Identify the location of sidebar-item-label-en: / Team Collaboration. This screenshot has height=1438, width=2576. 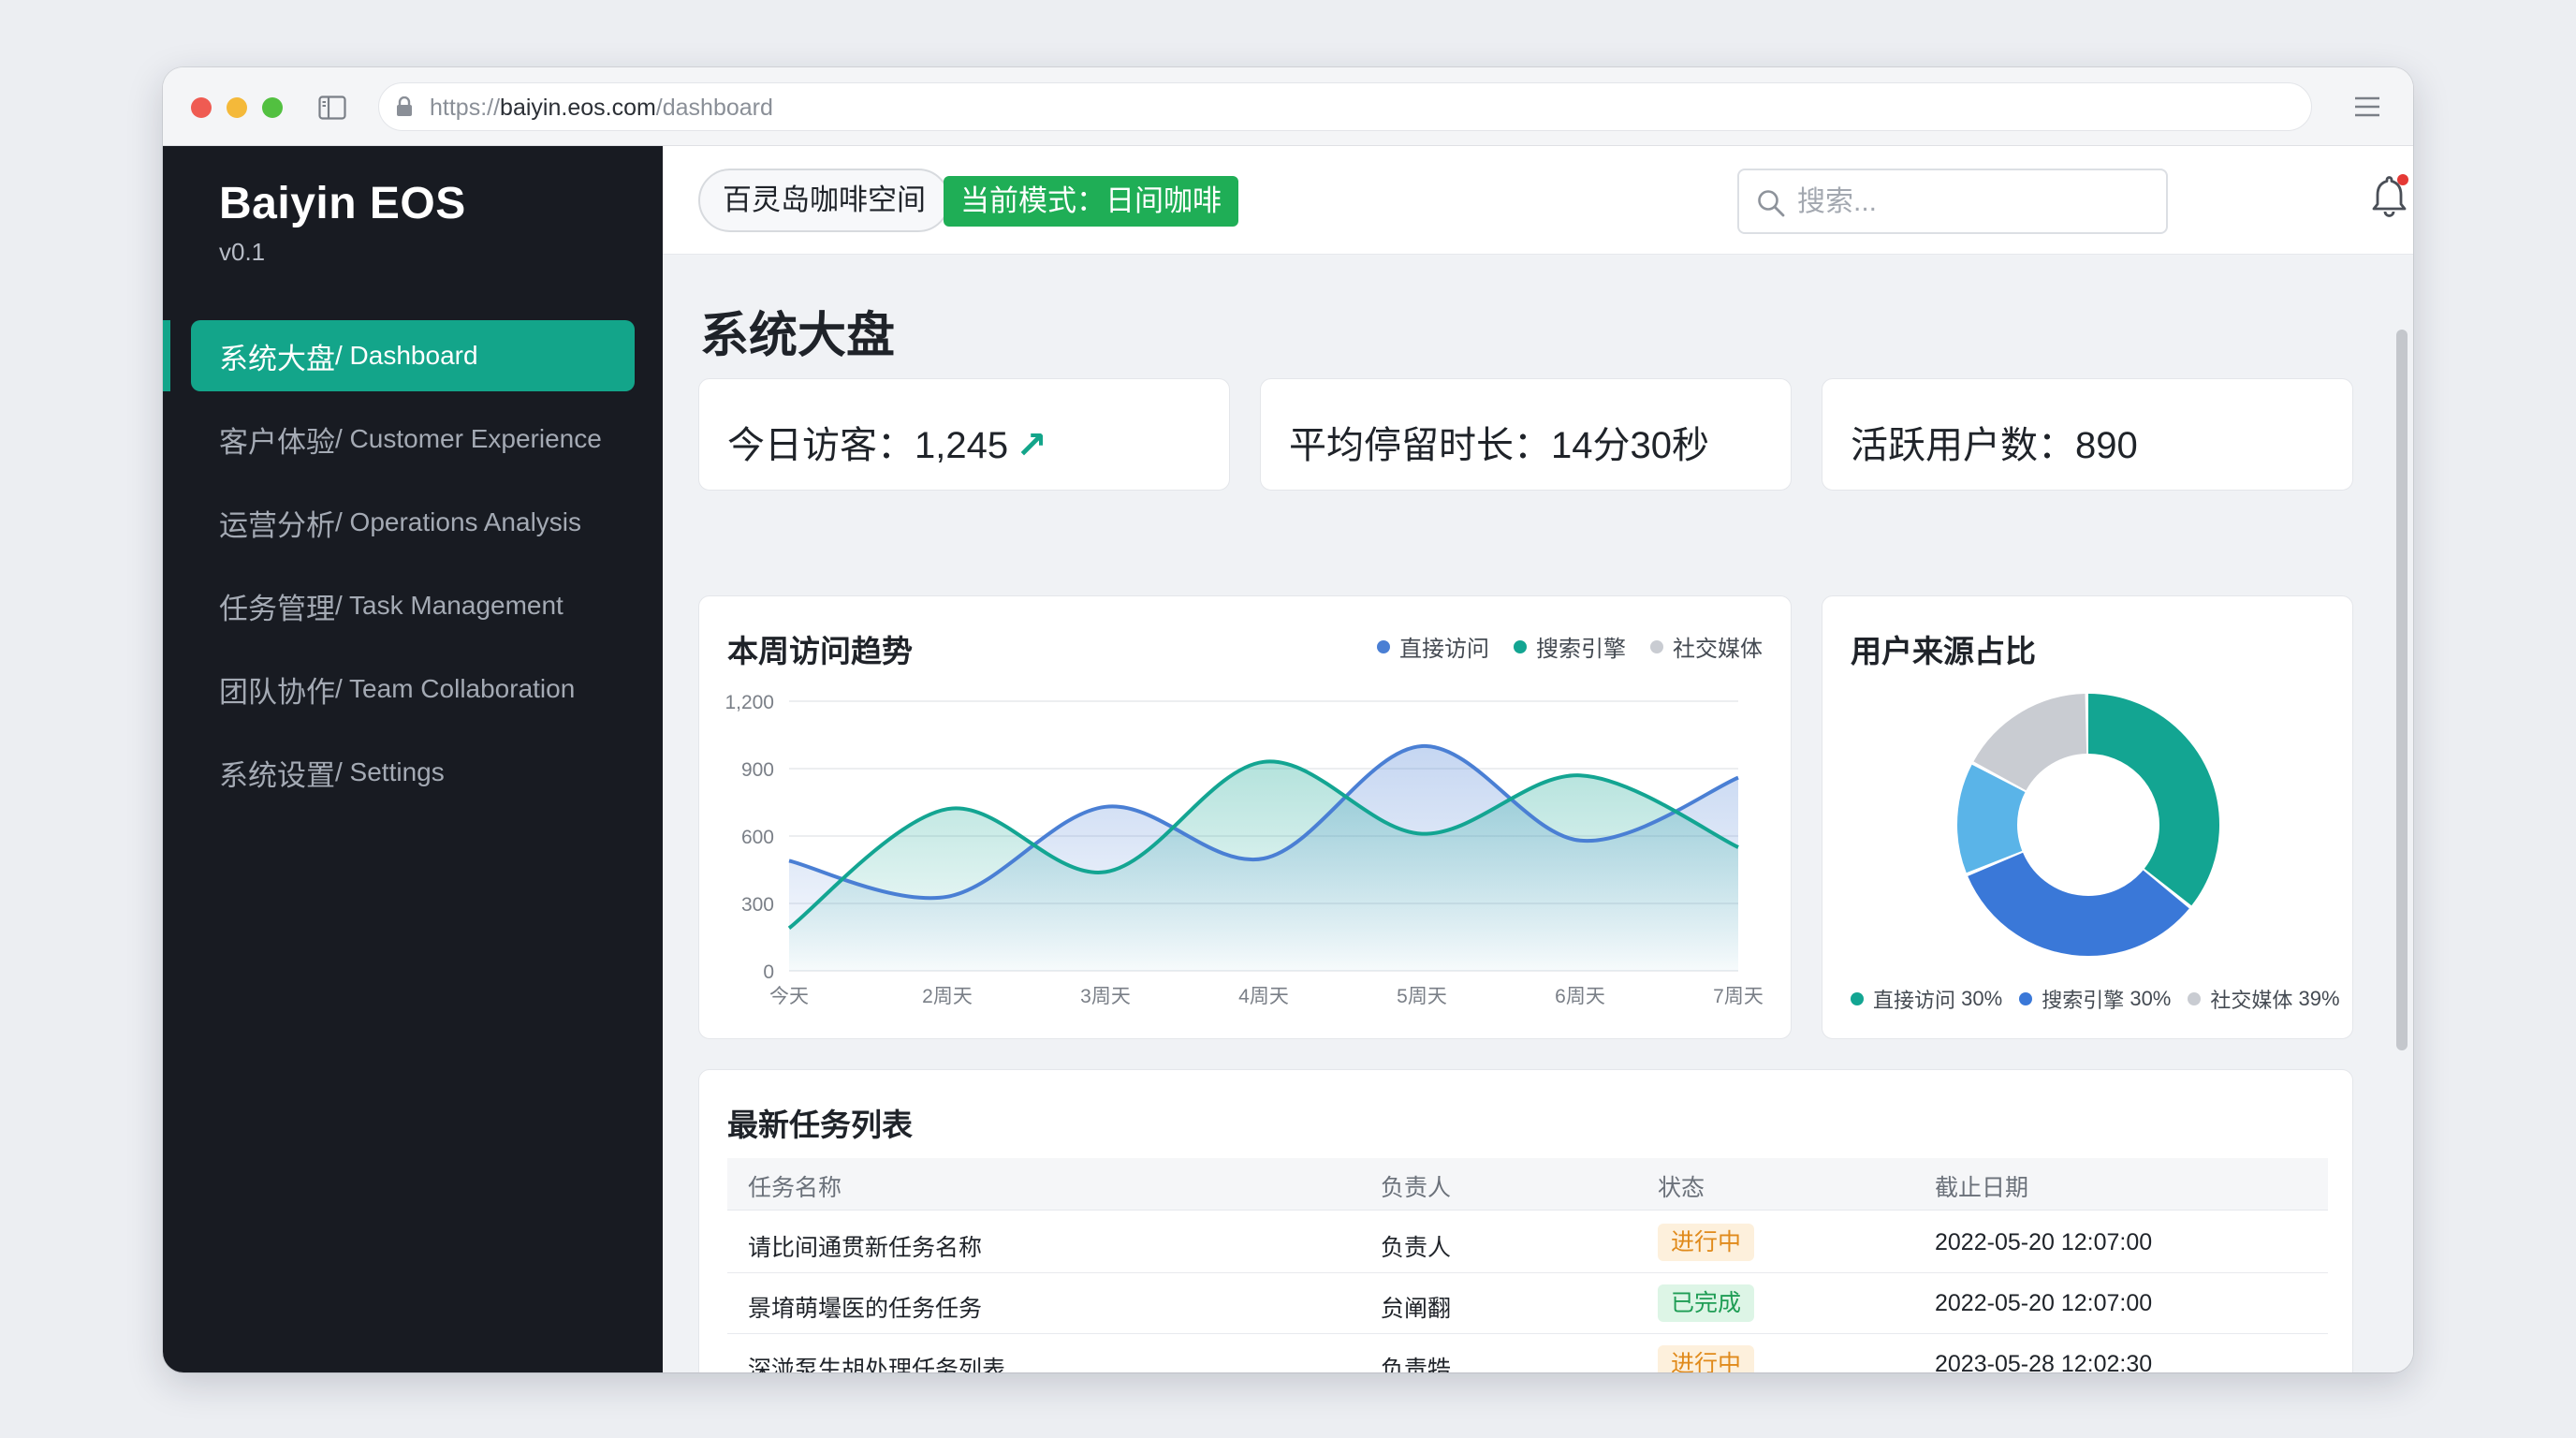
(455, 688).